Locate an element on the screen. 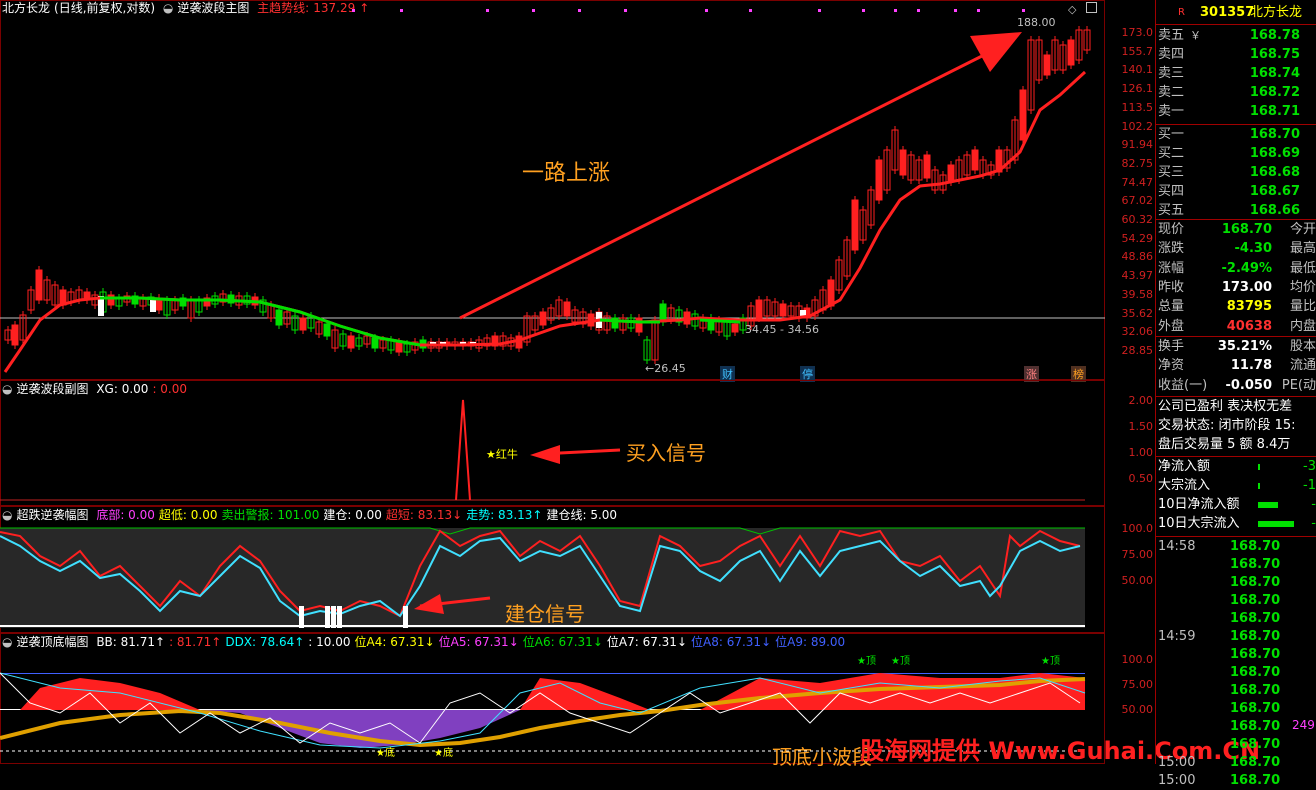  flow-row: 10日大宗流入 - is located at coordinates (1237, 523).